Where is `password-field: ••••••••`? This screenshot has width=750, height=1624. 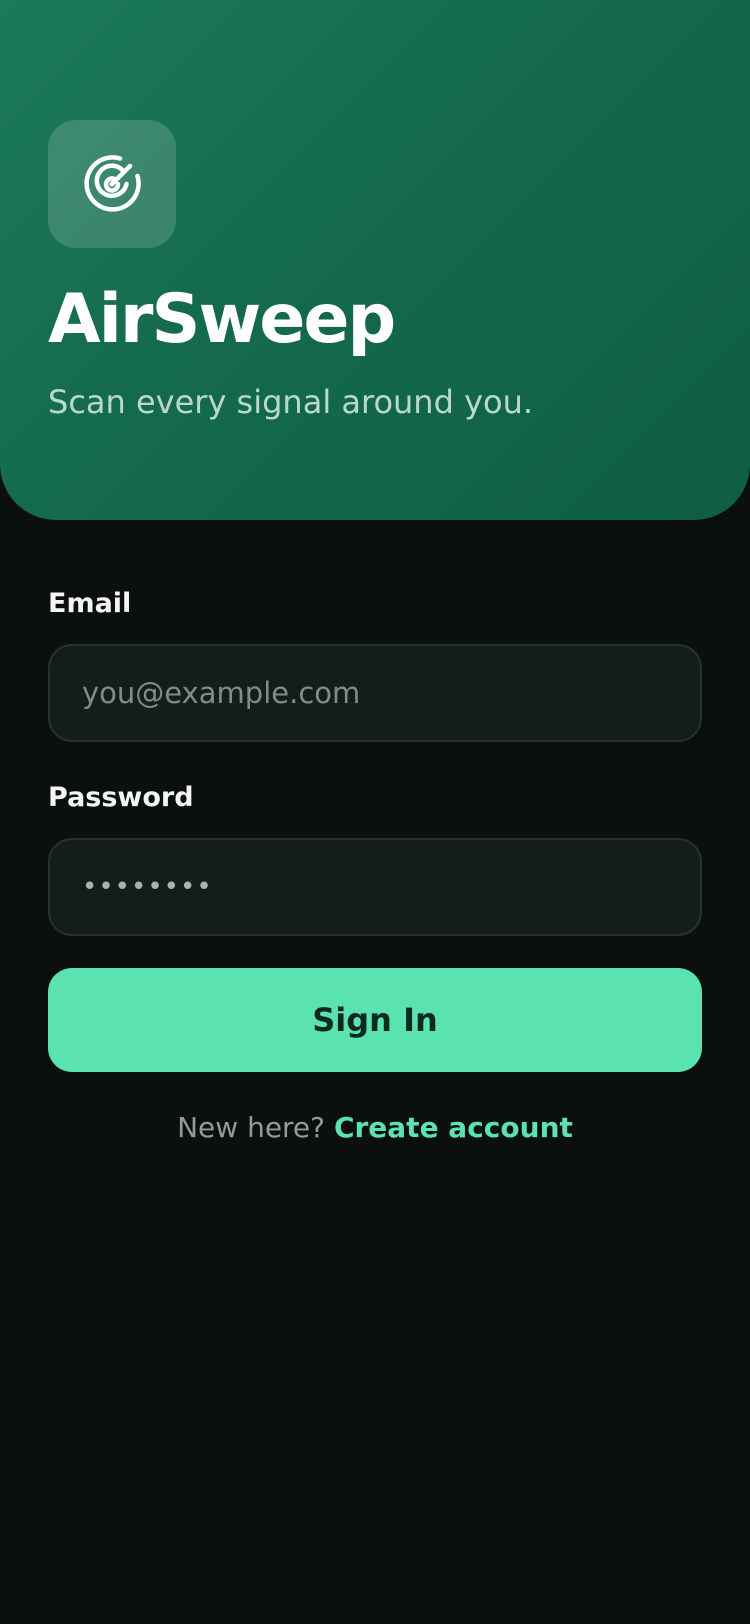
password-field: •••••••• is located at coordinates (375, 887).